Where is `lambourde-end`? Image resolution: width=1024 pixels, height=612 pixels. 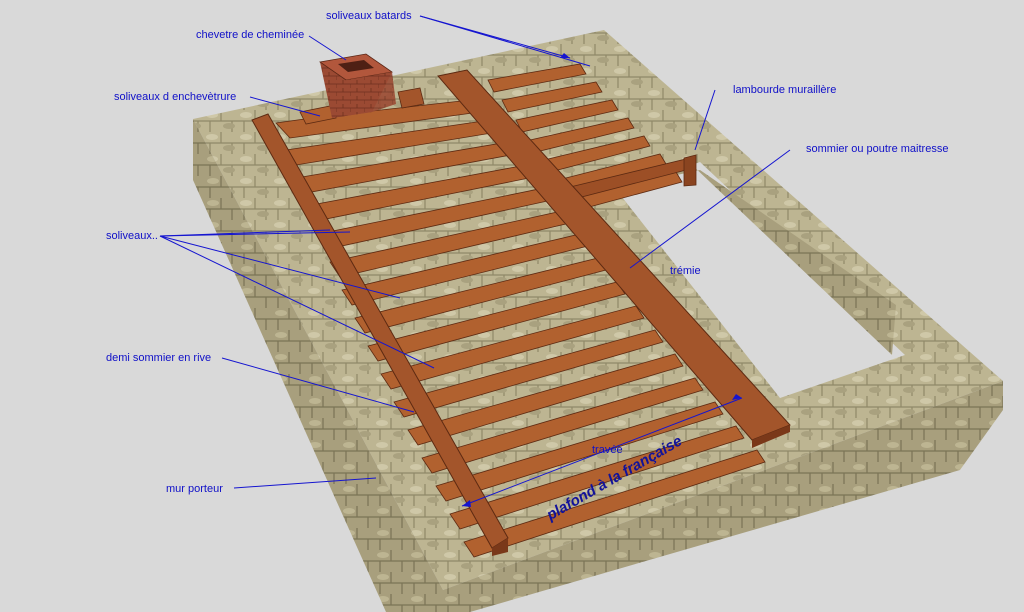
lambourde-end is located at coordinates (690, 170).